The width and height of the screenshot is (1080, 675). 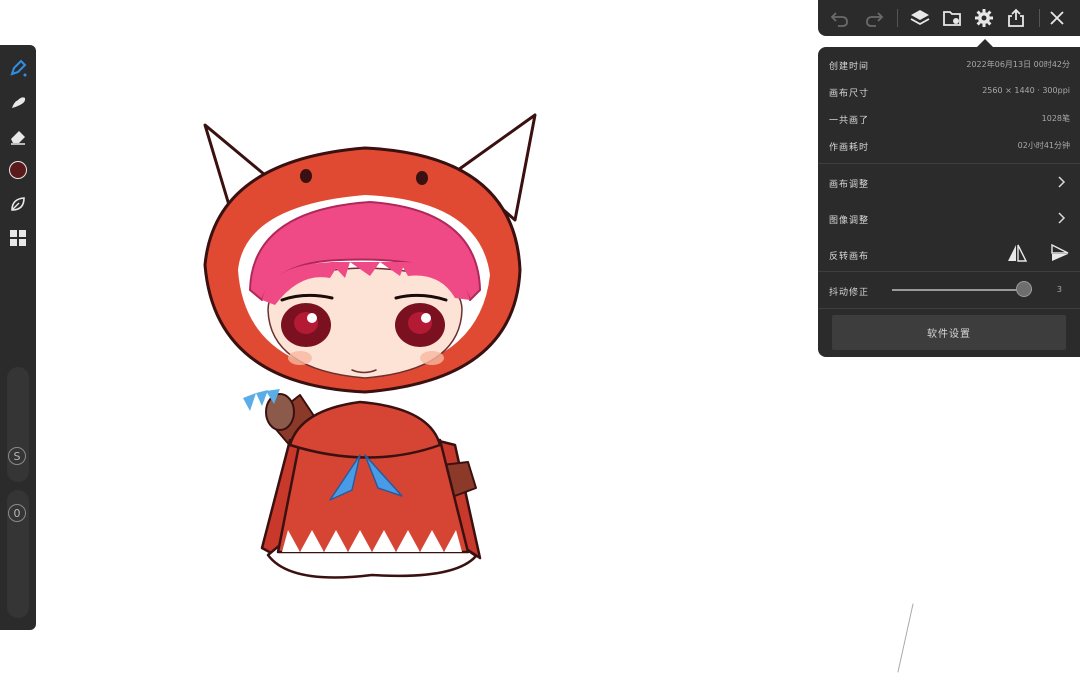 What do you see at coordinates (952, 18) in the screenshot?
I see `import-folder-icon` at bounding box center [952, 18].